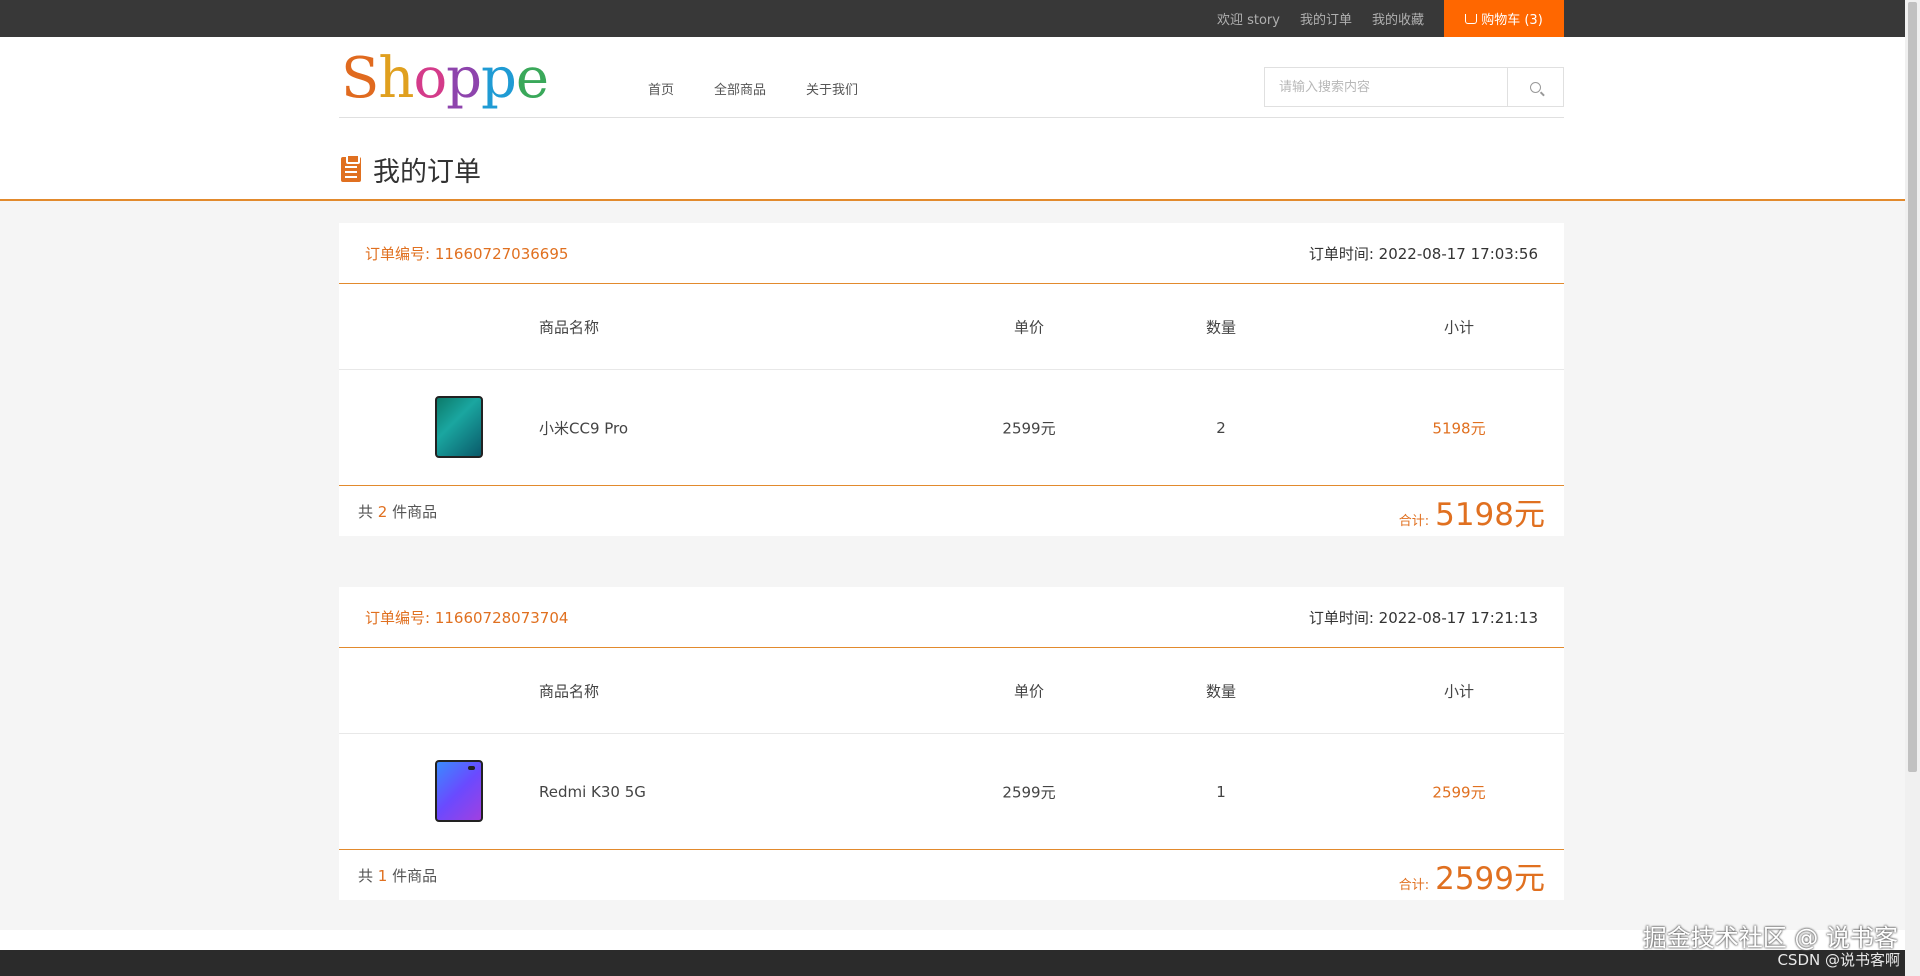 The width and height of the screenshot is (1920, 976). What do you see at coordinates (952, 940) in the screenshot?
I see `footer-band` at bounding box center [952, 940].